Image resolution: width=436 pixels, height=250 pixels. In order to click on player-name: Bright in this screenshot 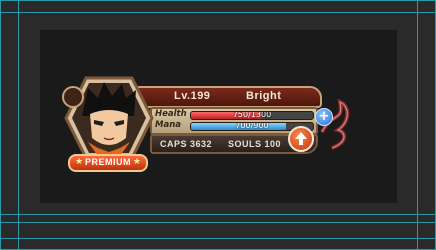, I will do `click(264, 96)`.